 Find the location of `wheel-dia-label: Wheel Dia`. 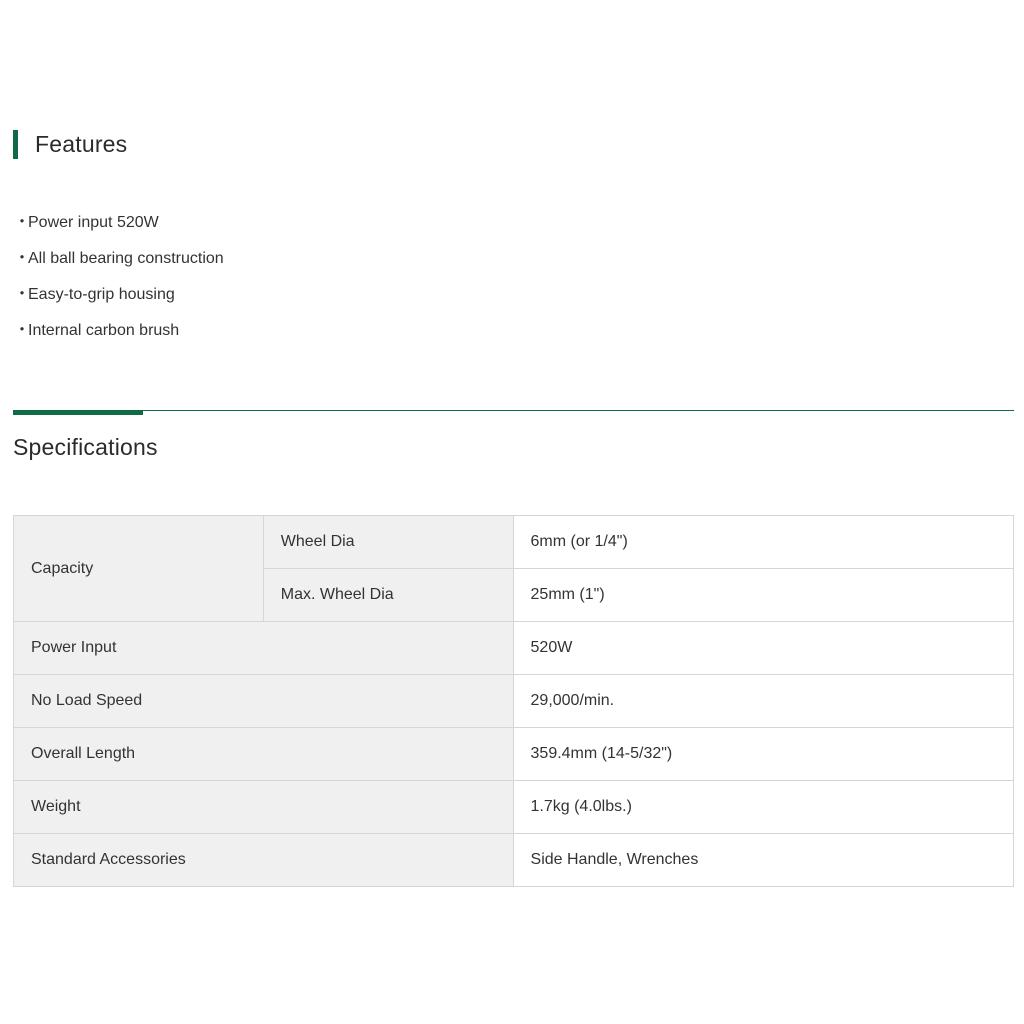

wheel-dia-label: Wheel Dia is located at coordinates (388, 542).